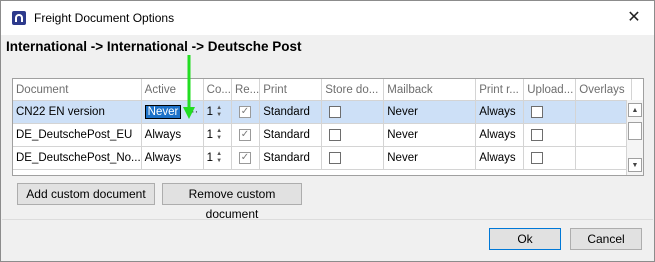  Describe the element at coordinates (189, 87) in the screenshot. I see `annotation-arrow-icon` at that location.